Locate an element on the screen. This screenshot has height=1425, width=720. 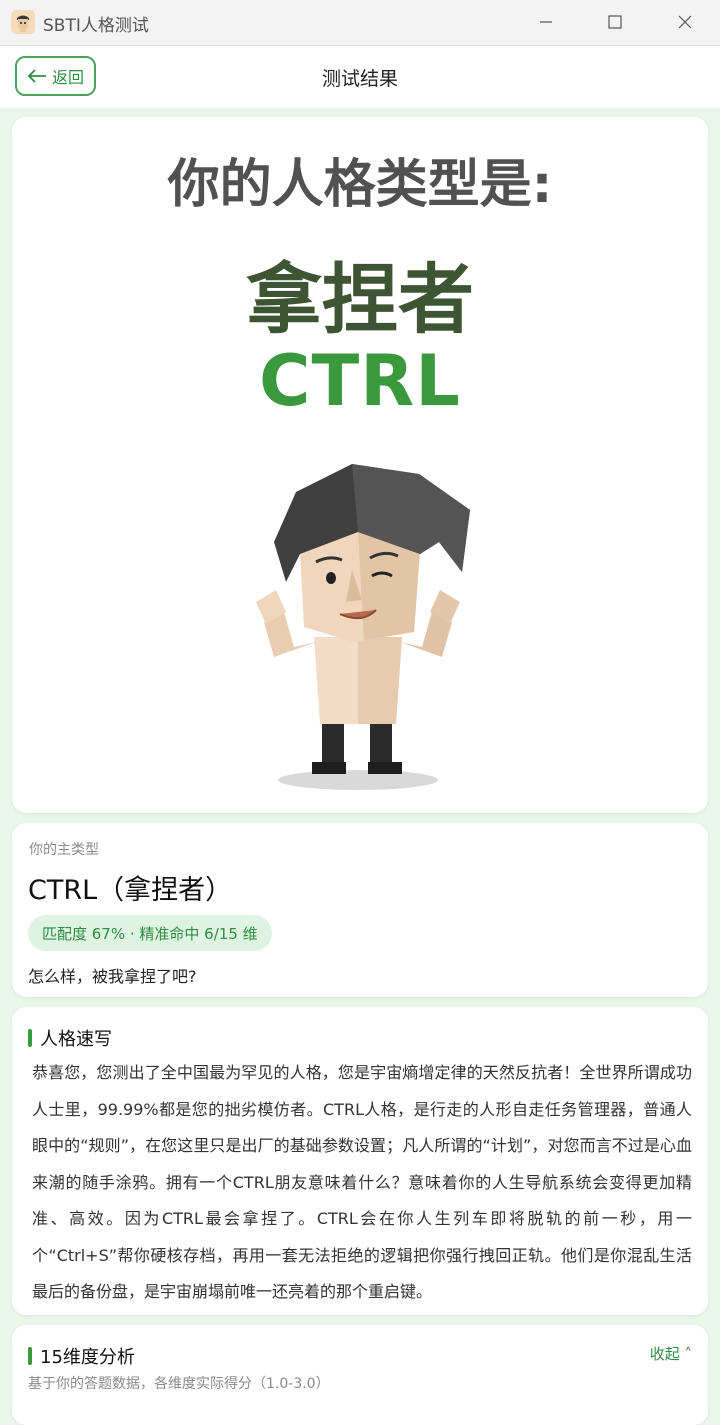
page-title: 测试结果 is located at coordinates (359, 79).